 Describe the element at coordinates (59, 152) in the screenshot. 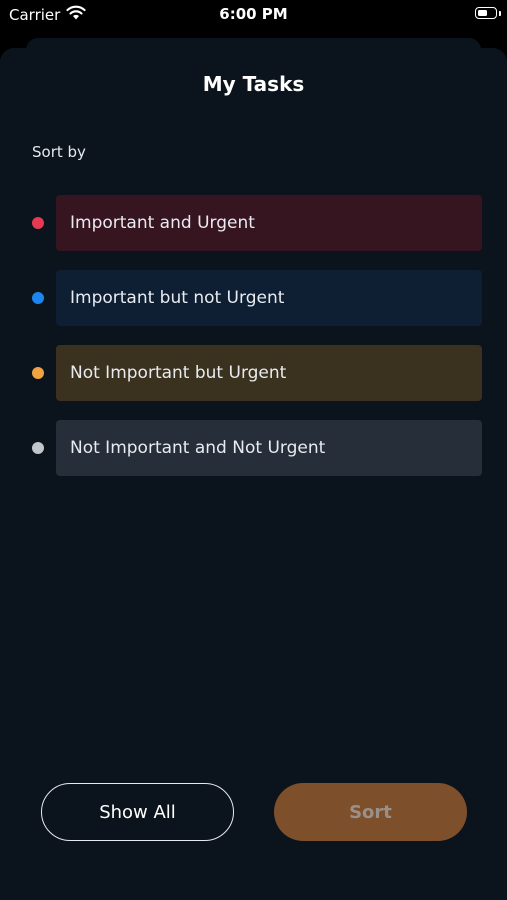

I see `sort-by-label: Sort by` at that location.